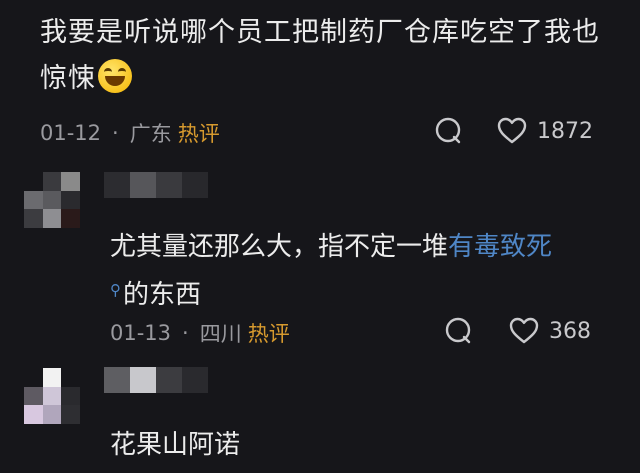  What do you see at coordinates (162, 295) in the screenshot?
I see `comment-2-text-after: 的东西` at bounding box center [162, 295].